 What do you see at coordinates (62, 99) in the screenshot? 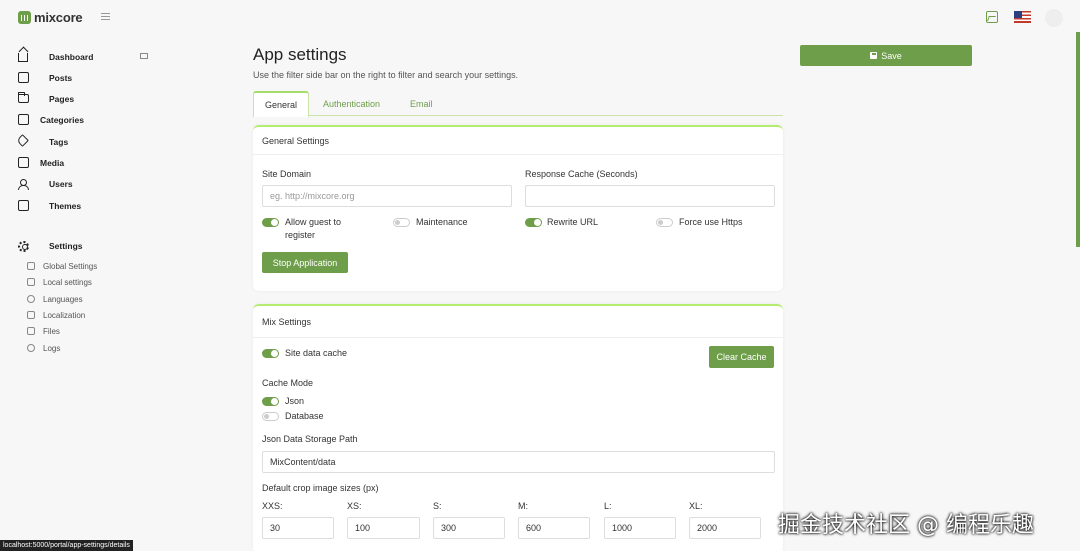
I see `sidebar-item-label: Pages` at bounding box center [62, 99].